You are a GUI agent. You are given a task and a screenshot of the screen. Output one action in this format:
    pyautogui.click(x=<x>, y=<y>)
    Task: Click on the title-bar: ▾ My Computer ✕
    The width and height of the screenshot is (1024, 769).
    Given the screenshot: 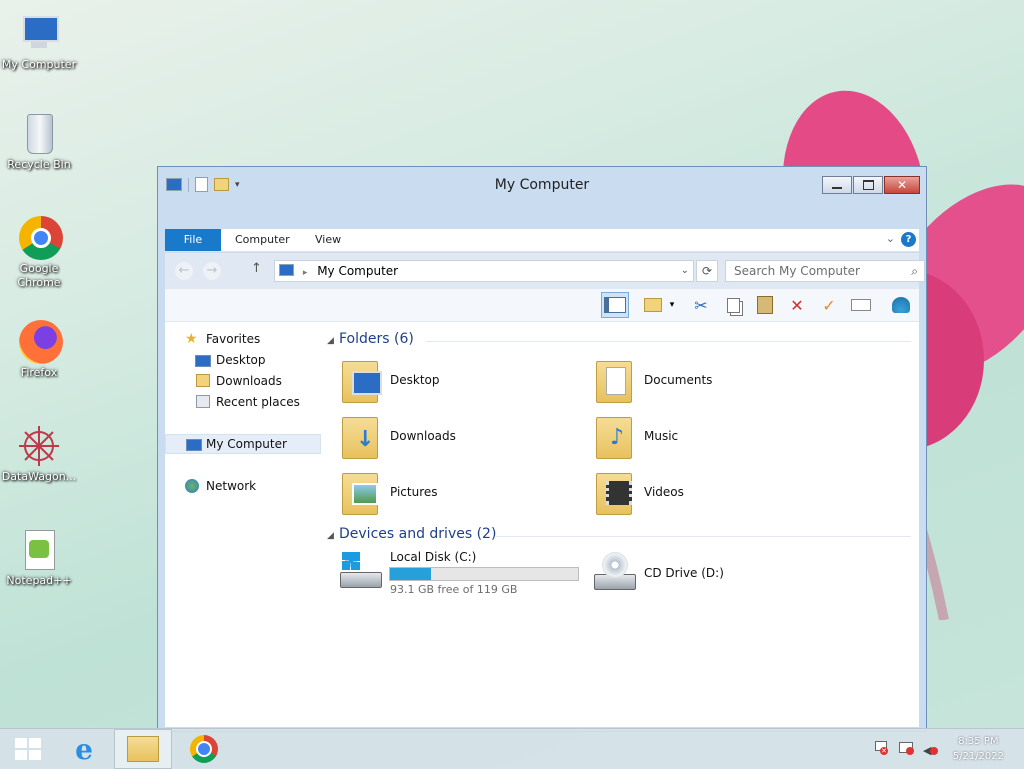 What is the action you would take?
    pyautogui.click(x=542, y=197)
    